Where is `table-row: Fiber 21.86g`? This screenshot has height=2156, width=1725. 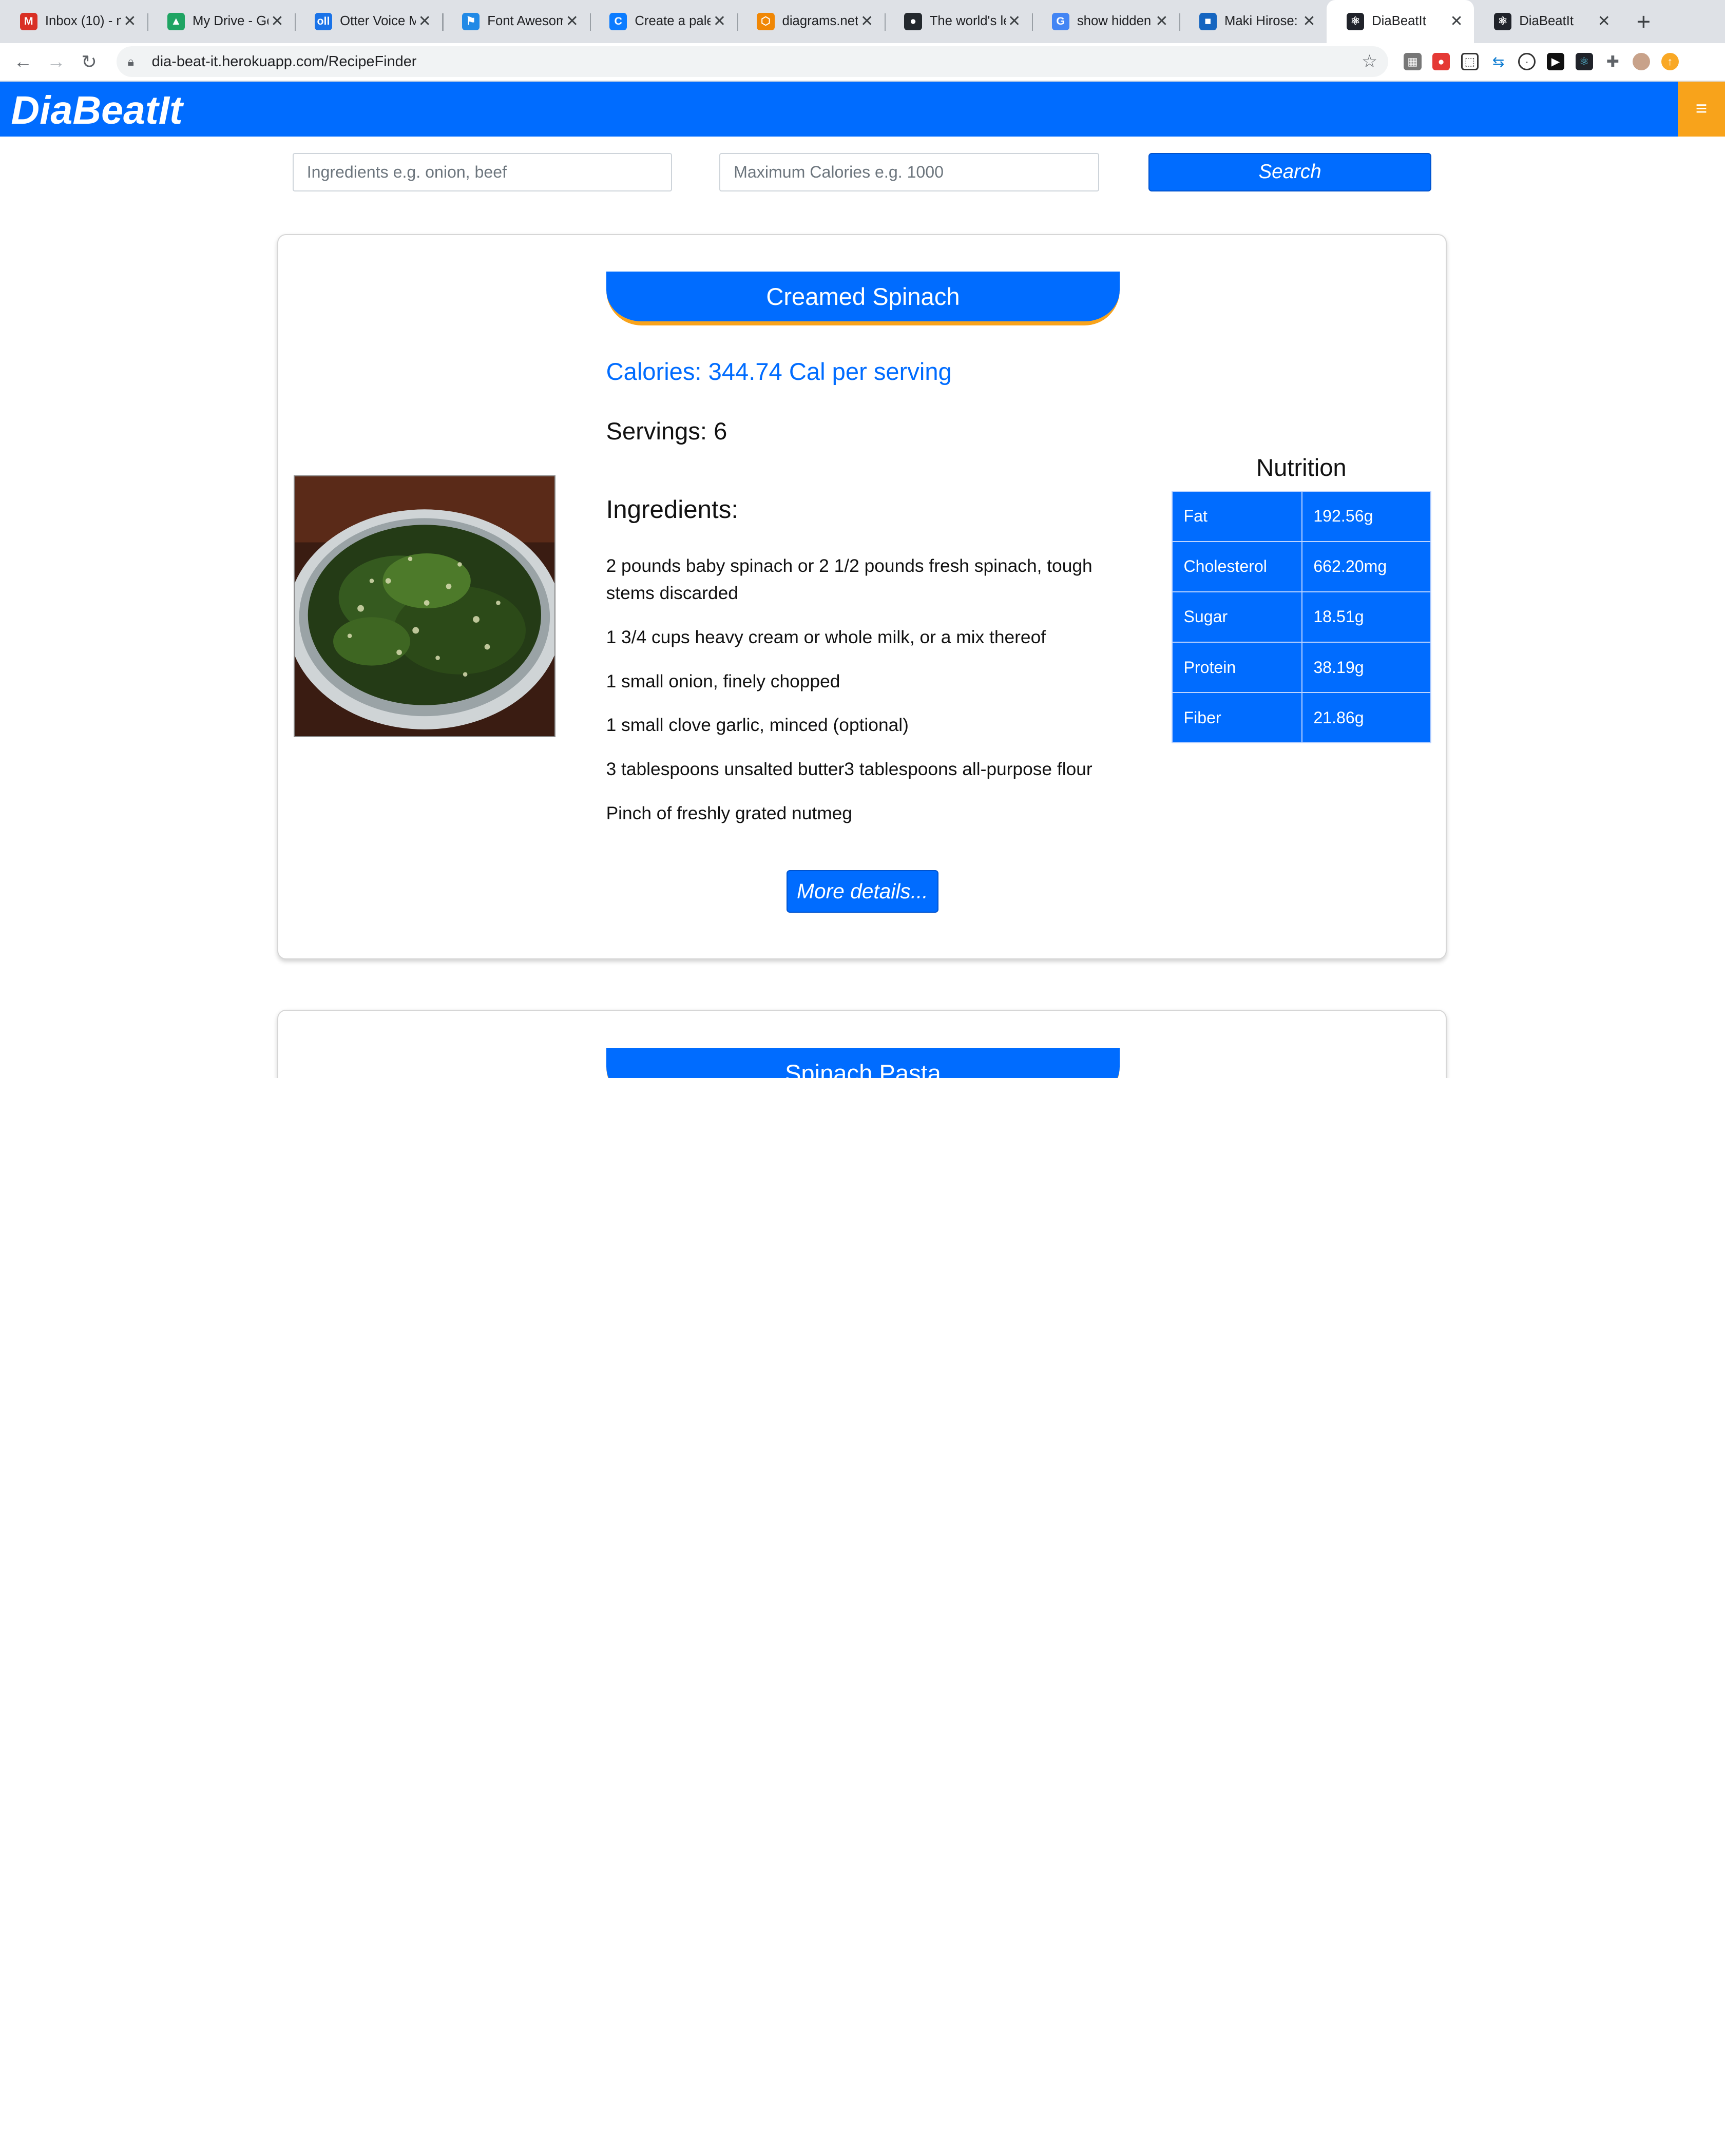 table-row: Fiber 21.86g is located at coordinates (1301, 718).